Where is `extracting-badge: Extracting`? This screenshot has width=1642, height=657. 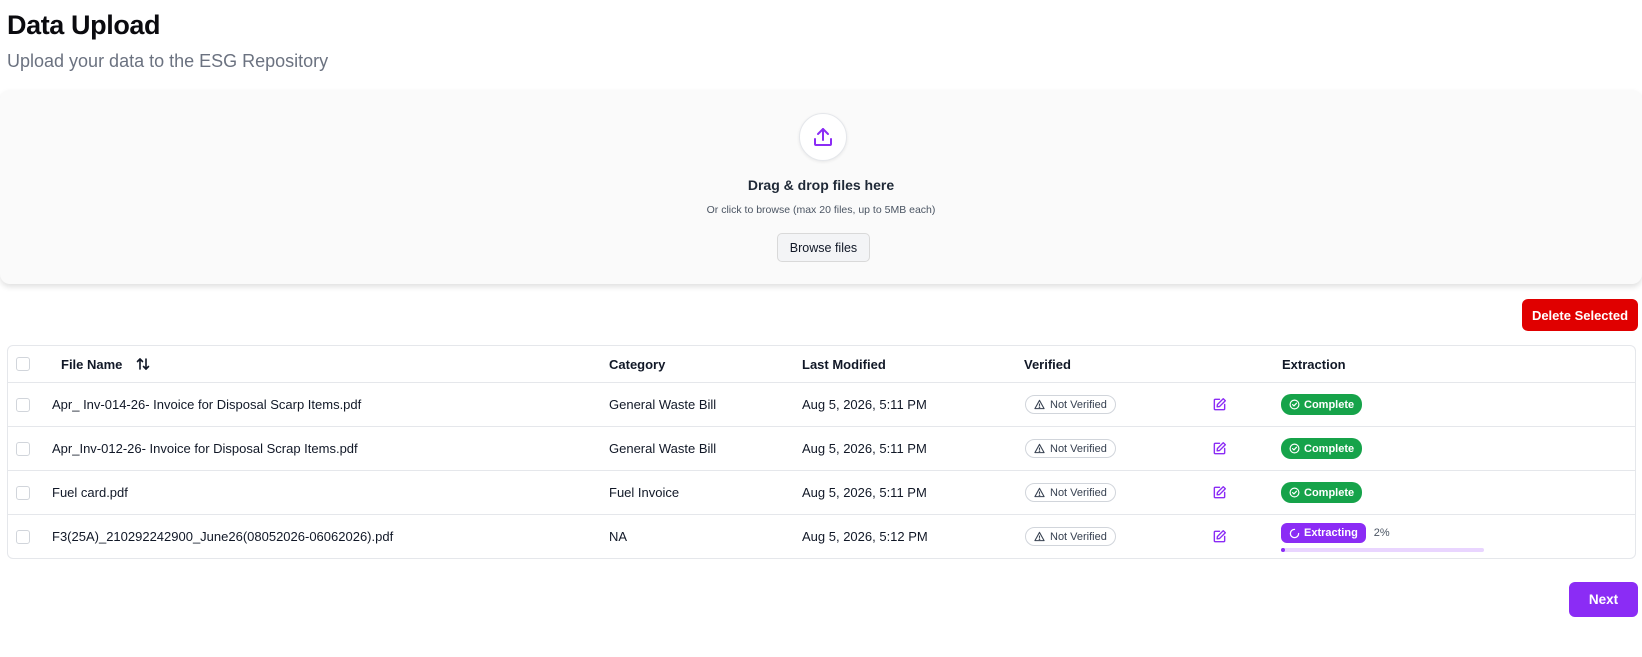
extracting-badge: Extracting is located at coordinates (1323, 533).